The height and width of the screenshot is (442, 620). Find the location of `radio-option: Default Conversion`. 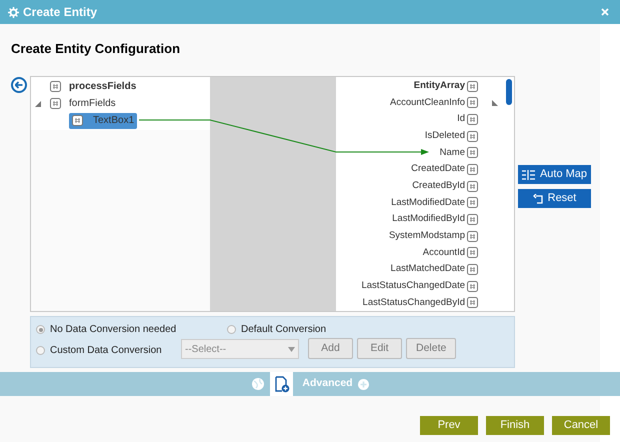

radio-option: Default Conversion is located at coordinates (276, 329).